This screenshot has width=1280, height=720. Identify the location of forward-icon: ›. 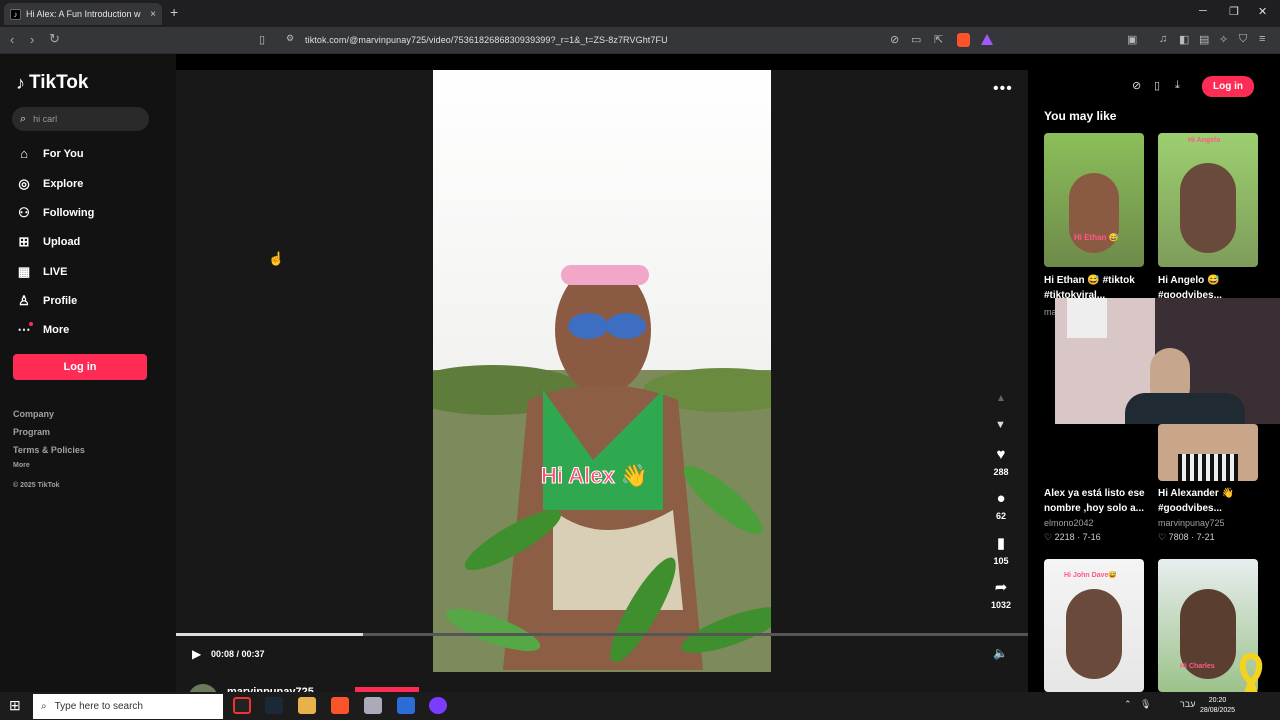
(32, 39).